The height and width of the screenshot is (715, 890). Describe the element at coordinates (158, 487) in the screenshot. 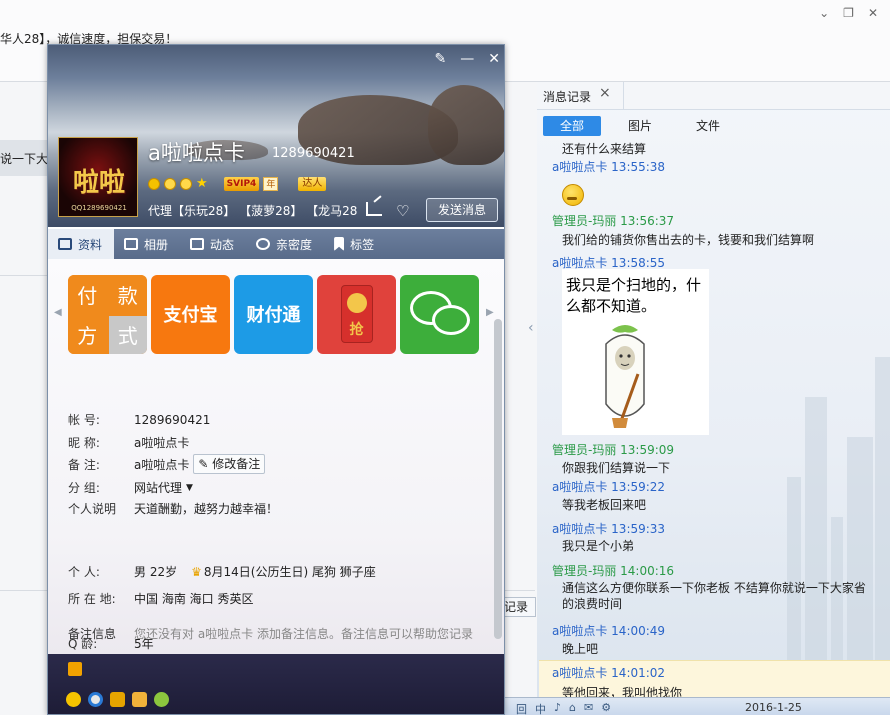

I see `group-select: 网站代理` at that location.